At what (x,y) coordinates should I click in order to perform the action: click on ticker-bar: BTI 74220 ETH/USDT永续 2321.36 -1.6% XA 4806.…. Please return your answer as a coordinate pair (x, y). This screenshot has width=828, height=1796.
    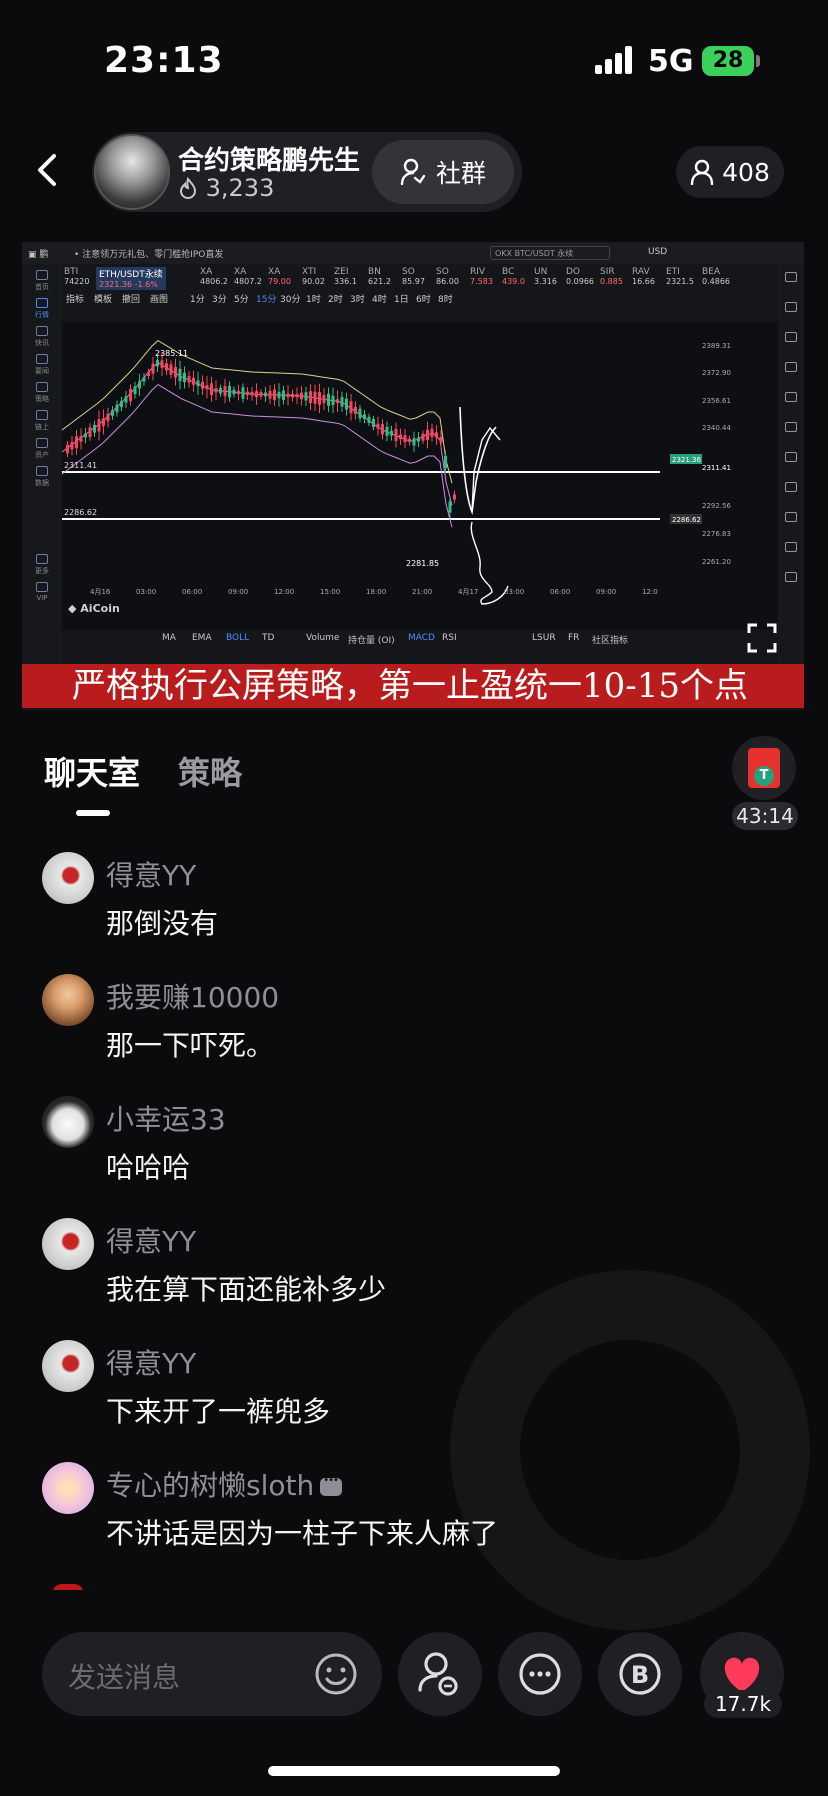
    Looking at the image, I should click on (424, 277).